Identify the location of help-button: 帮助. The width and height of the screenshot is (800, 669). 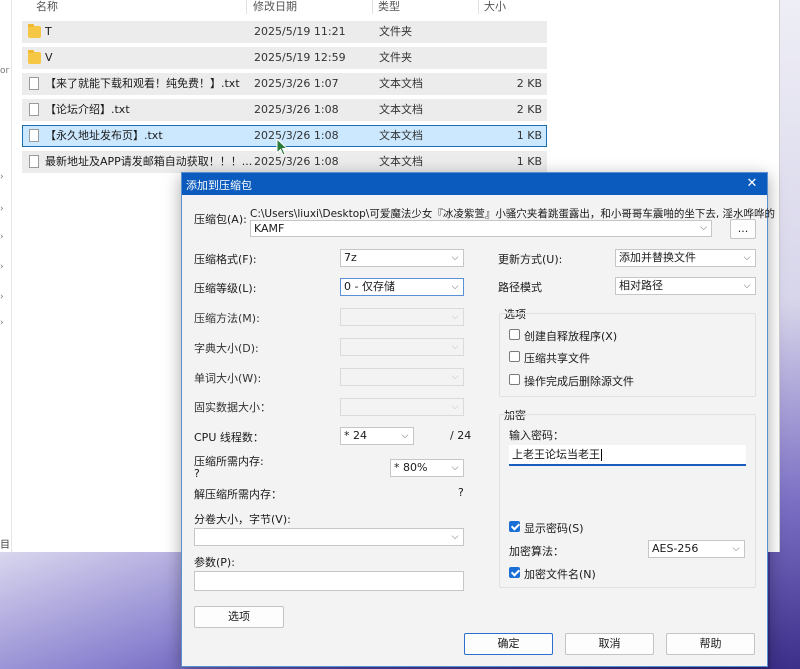
(710, 644).